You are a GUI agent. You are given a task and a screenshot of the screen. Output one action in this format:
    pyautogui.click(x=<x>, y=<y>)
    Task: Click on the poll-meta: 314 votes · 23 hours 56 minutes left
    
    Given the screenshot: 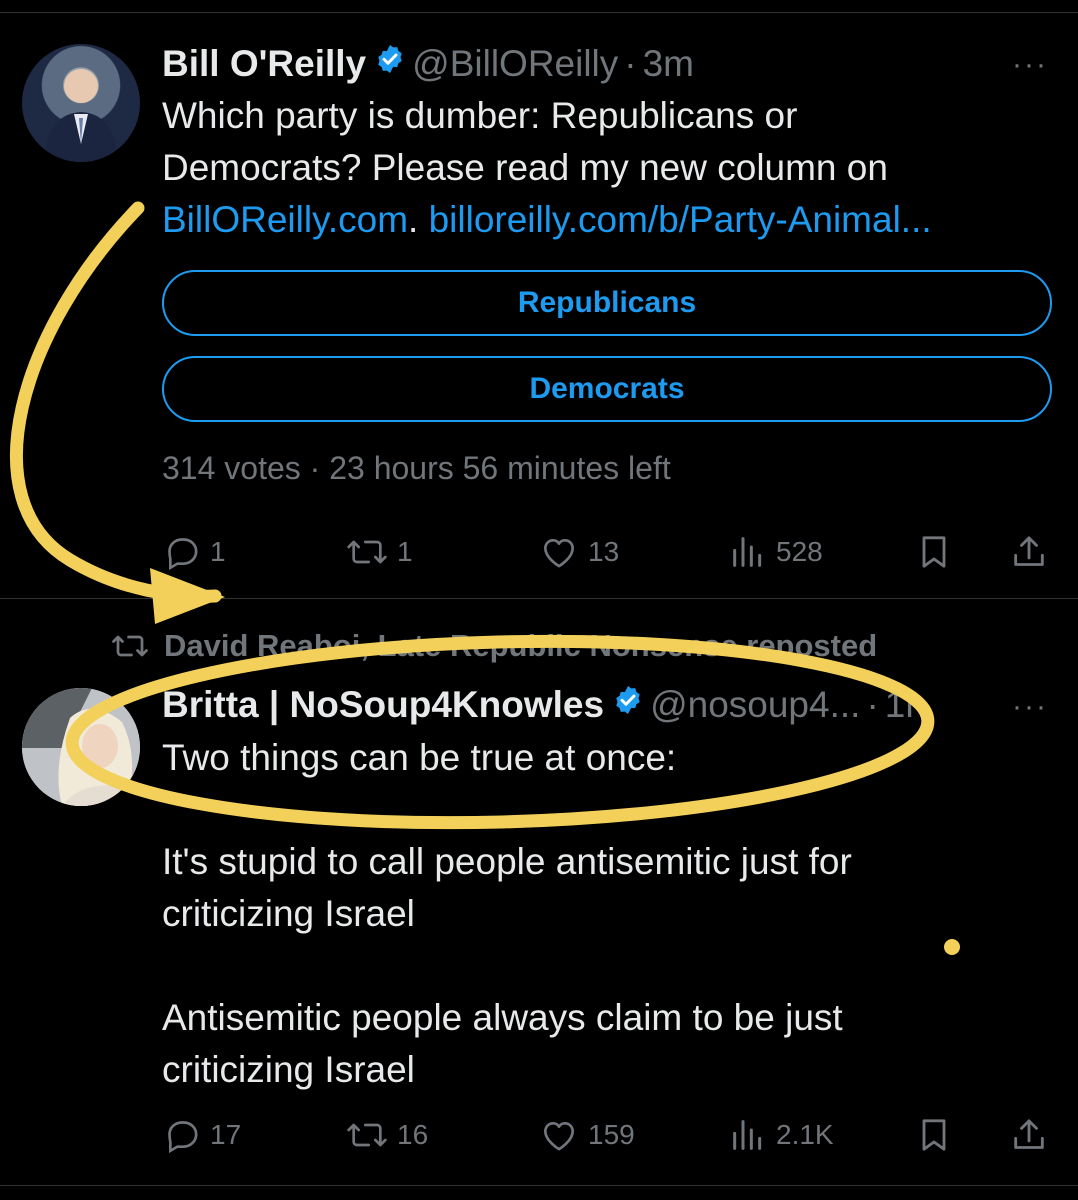 What is the action you would take?
    pyautogui.click(x=416, y=468)
    